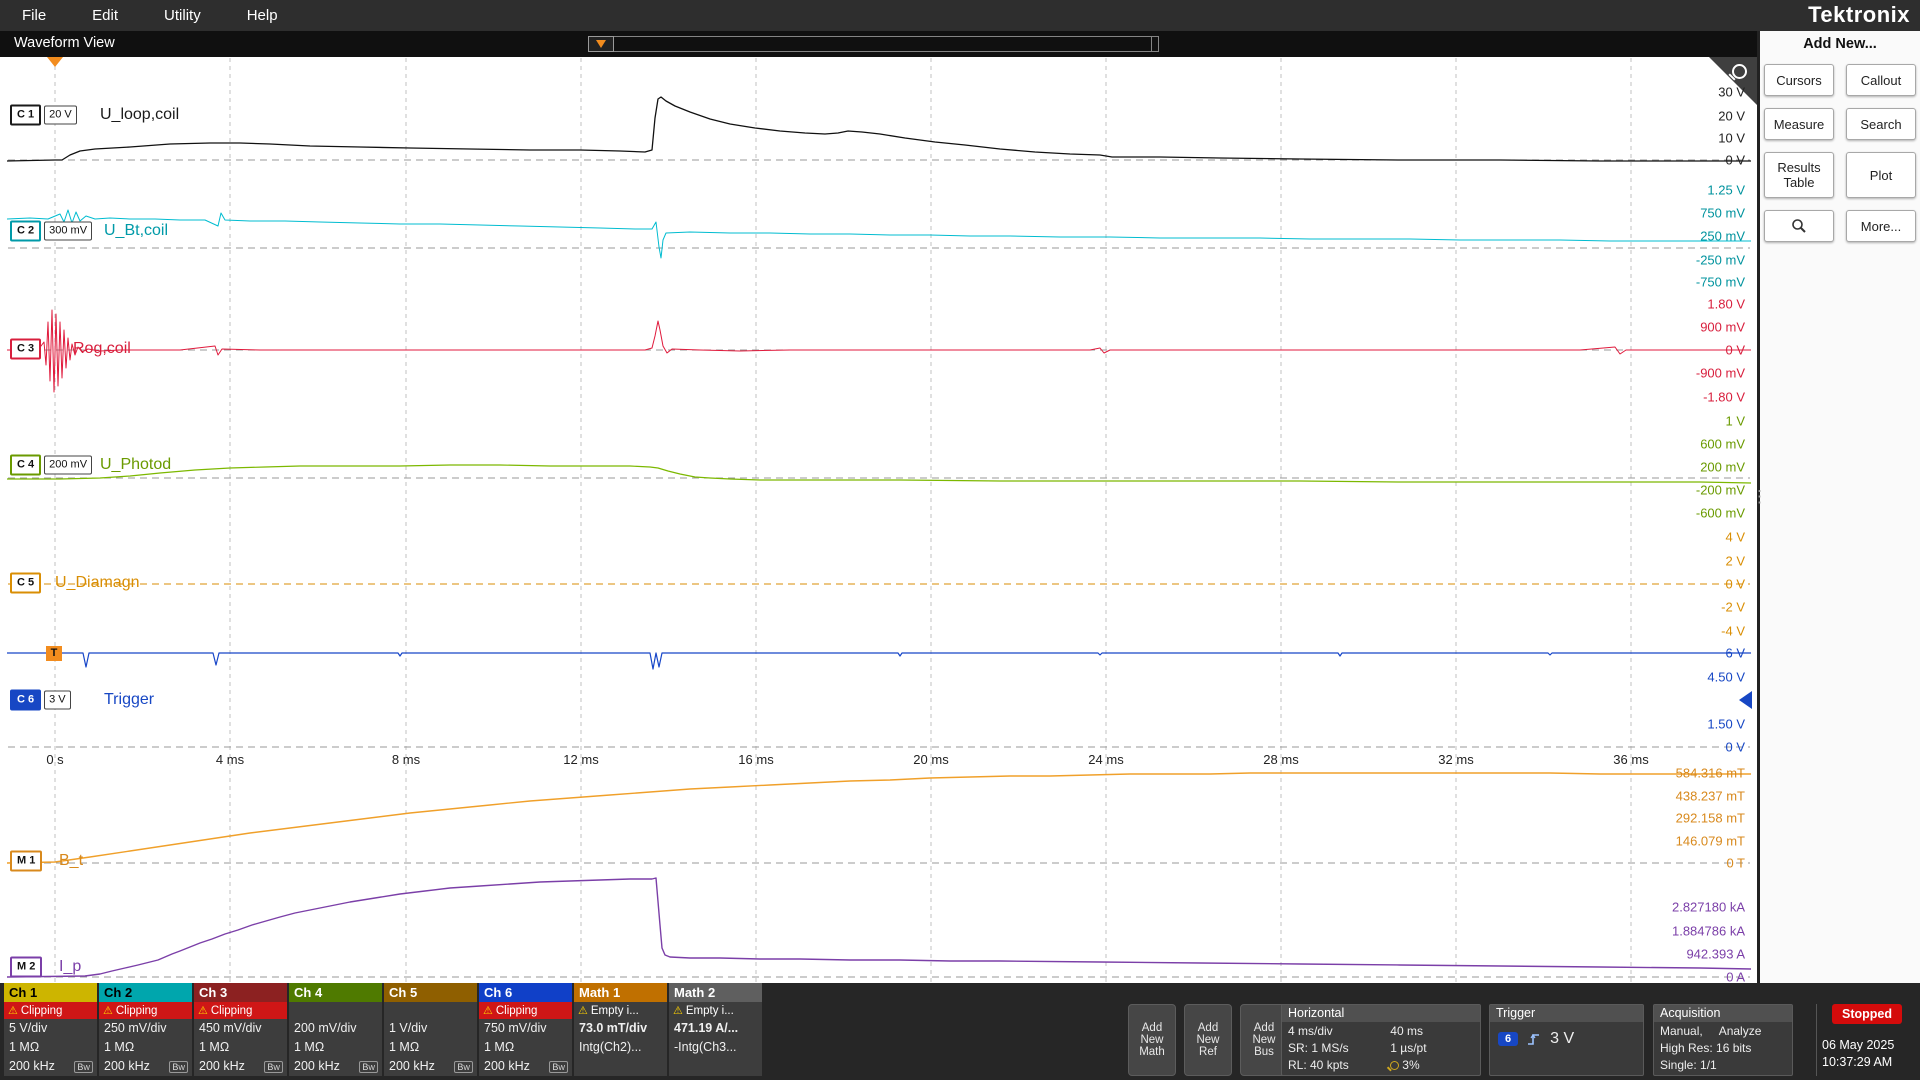 This screenshot has width=1920, height=1080. I want to click on channel-badge-c1: C 1 20 V, so click(43, 115).